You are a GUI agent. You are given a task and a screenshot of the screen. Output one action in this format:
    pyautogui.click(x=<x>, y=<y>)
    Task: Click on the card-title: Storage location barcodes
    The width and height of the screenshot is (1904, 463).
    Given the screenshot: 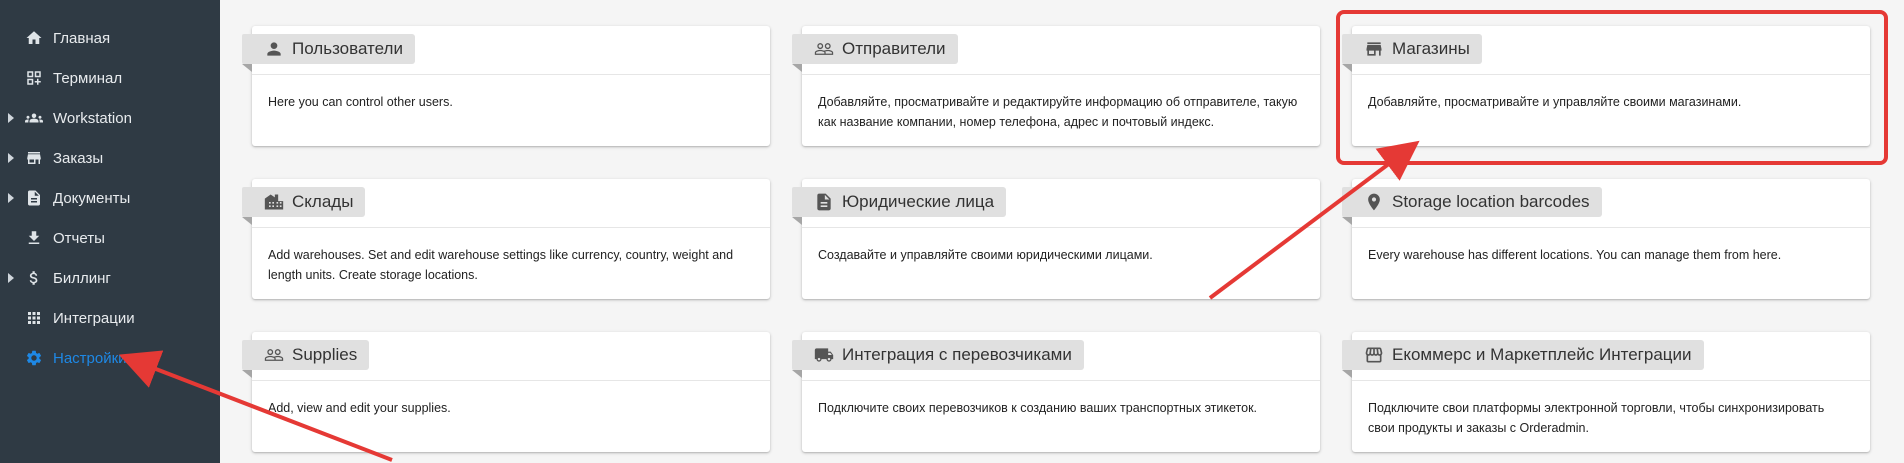 What is the action you would take?
    pyautogui.click(x=1491, y=201)
    